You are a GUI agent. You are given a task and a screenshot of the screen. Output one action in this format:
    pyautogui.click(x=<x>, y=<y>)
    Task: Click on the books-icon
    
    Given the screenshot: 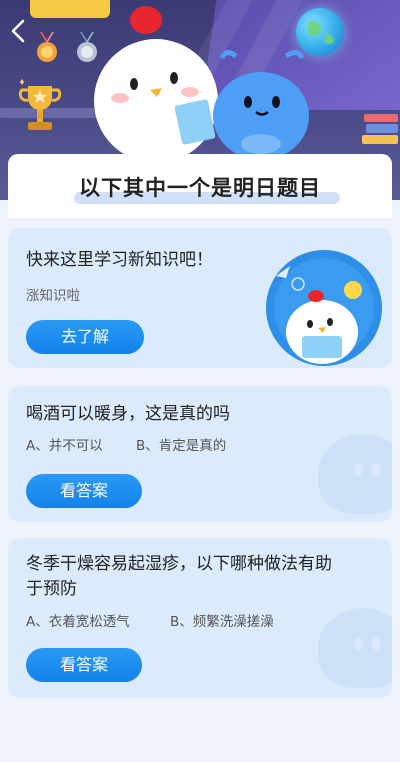 What is the action you would take?
    pyautogui.click(x=380, y=129)
    